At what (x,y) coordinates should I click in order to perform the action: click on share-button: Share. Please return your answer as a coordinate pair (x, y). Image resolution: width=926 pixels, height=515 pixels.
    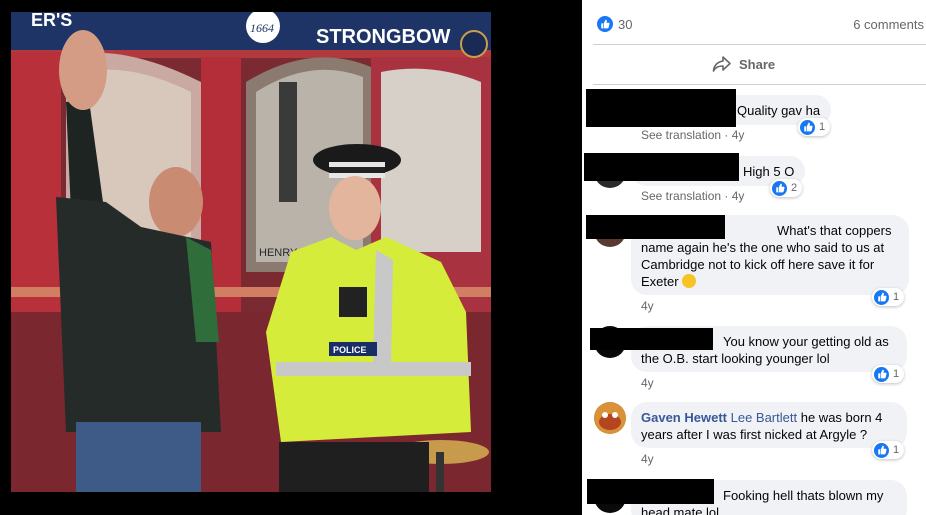
    Looking at the image, I should click on (743, 64).